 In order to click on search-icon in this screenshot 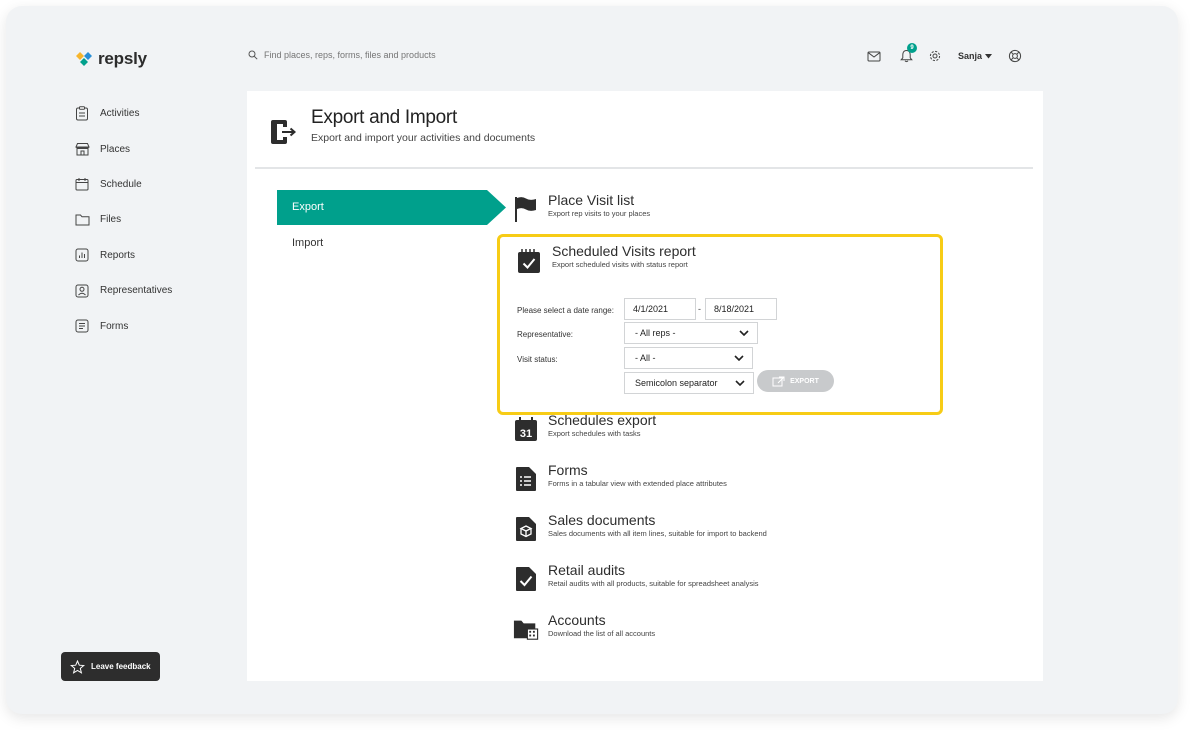, I will do `click(253, 55)`.